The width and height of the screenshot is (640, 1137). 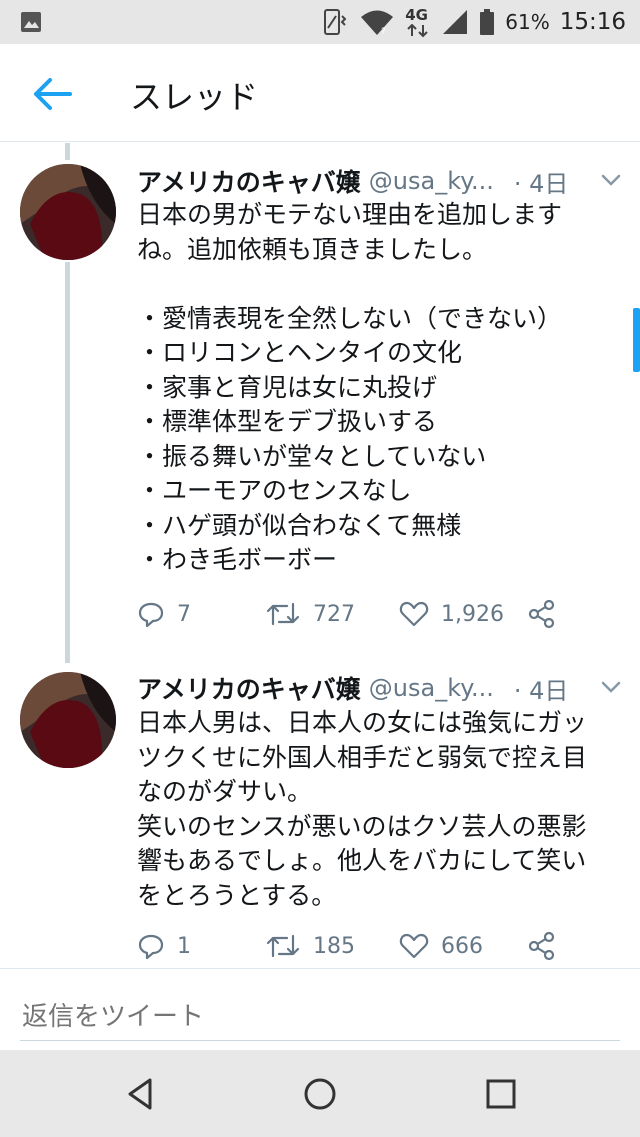 I want to click on like-count: 1,926, so click(x=472, y=614).